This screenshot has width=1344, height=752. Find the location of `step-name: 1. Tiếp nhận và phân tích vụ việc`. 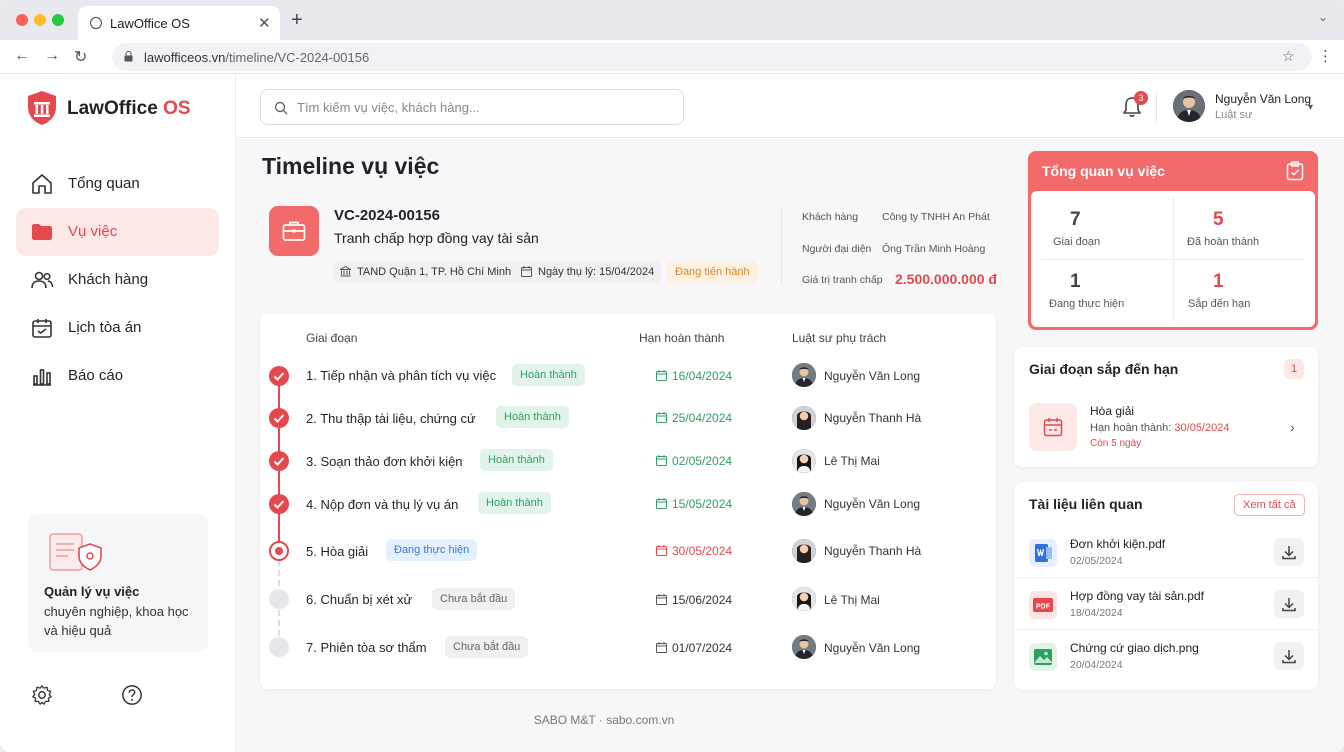

step-name: 1. Tiếp nhận và phân tích vụ việc is located at coordinates (401, 375).